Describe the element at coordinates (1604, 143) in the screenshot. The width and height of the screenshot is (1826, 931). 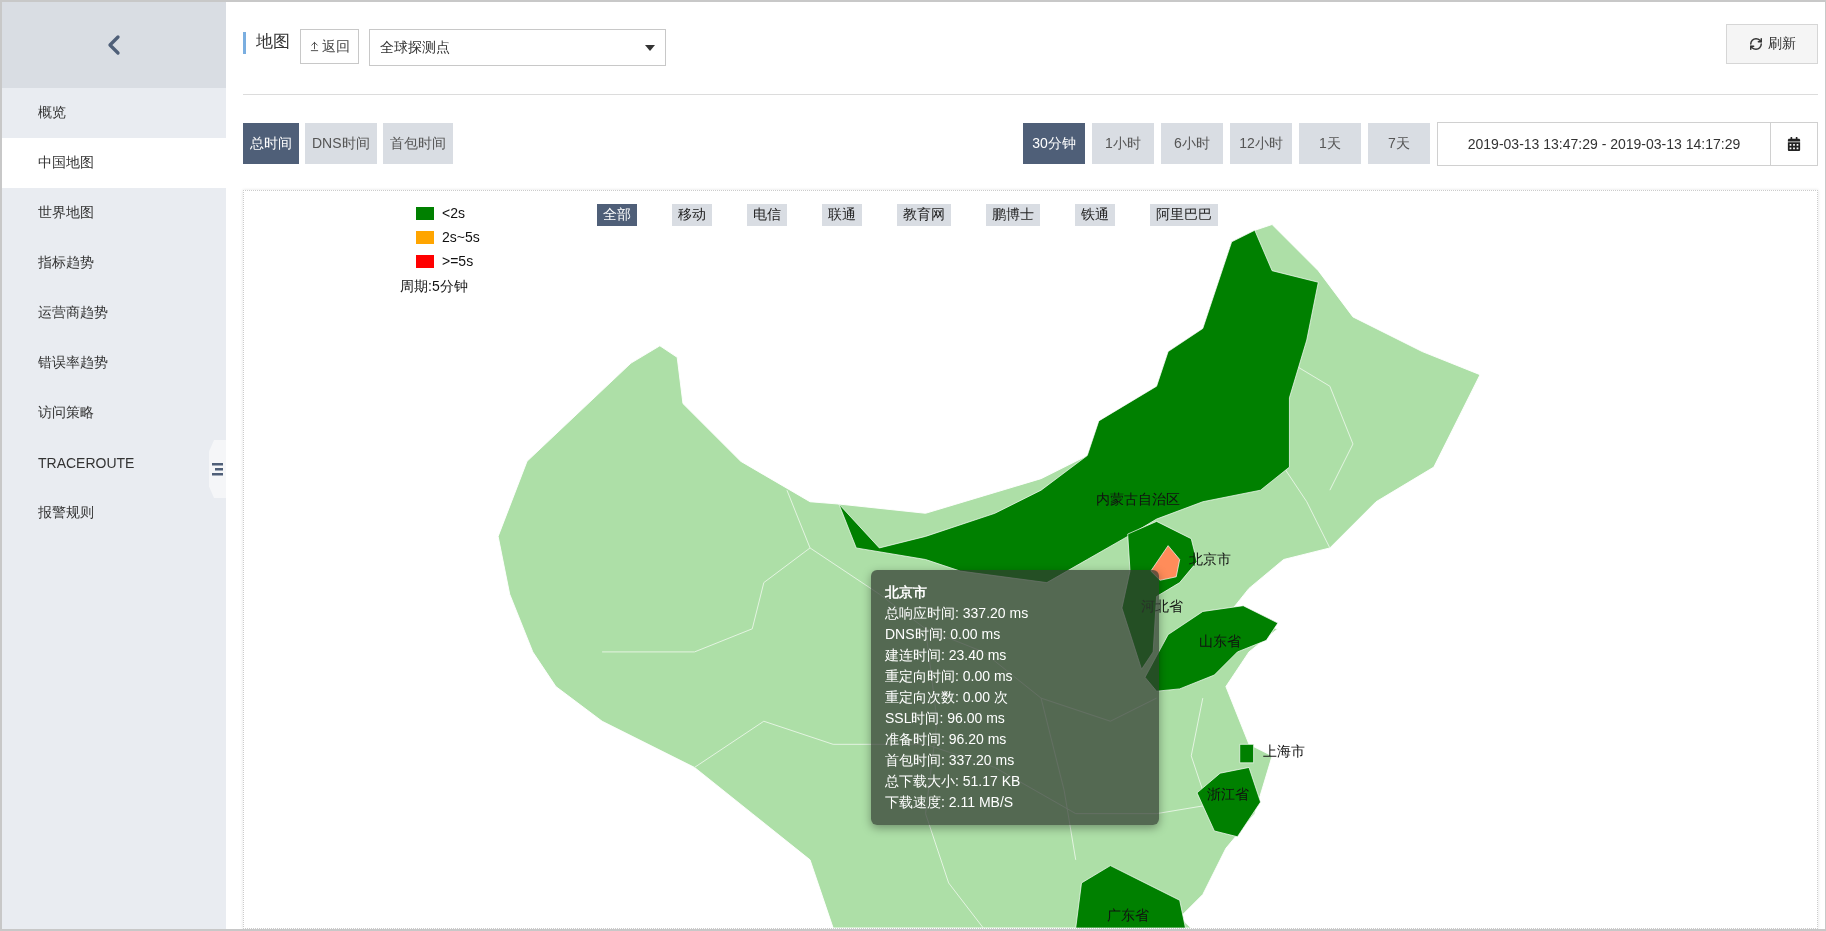
I see `date-range-field: 2019-03-13 13:47:29 - 2019-03-13 14:17:29` at that location.